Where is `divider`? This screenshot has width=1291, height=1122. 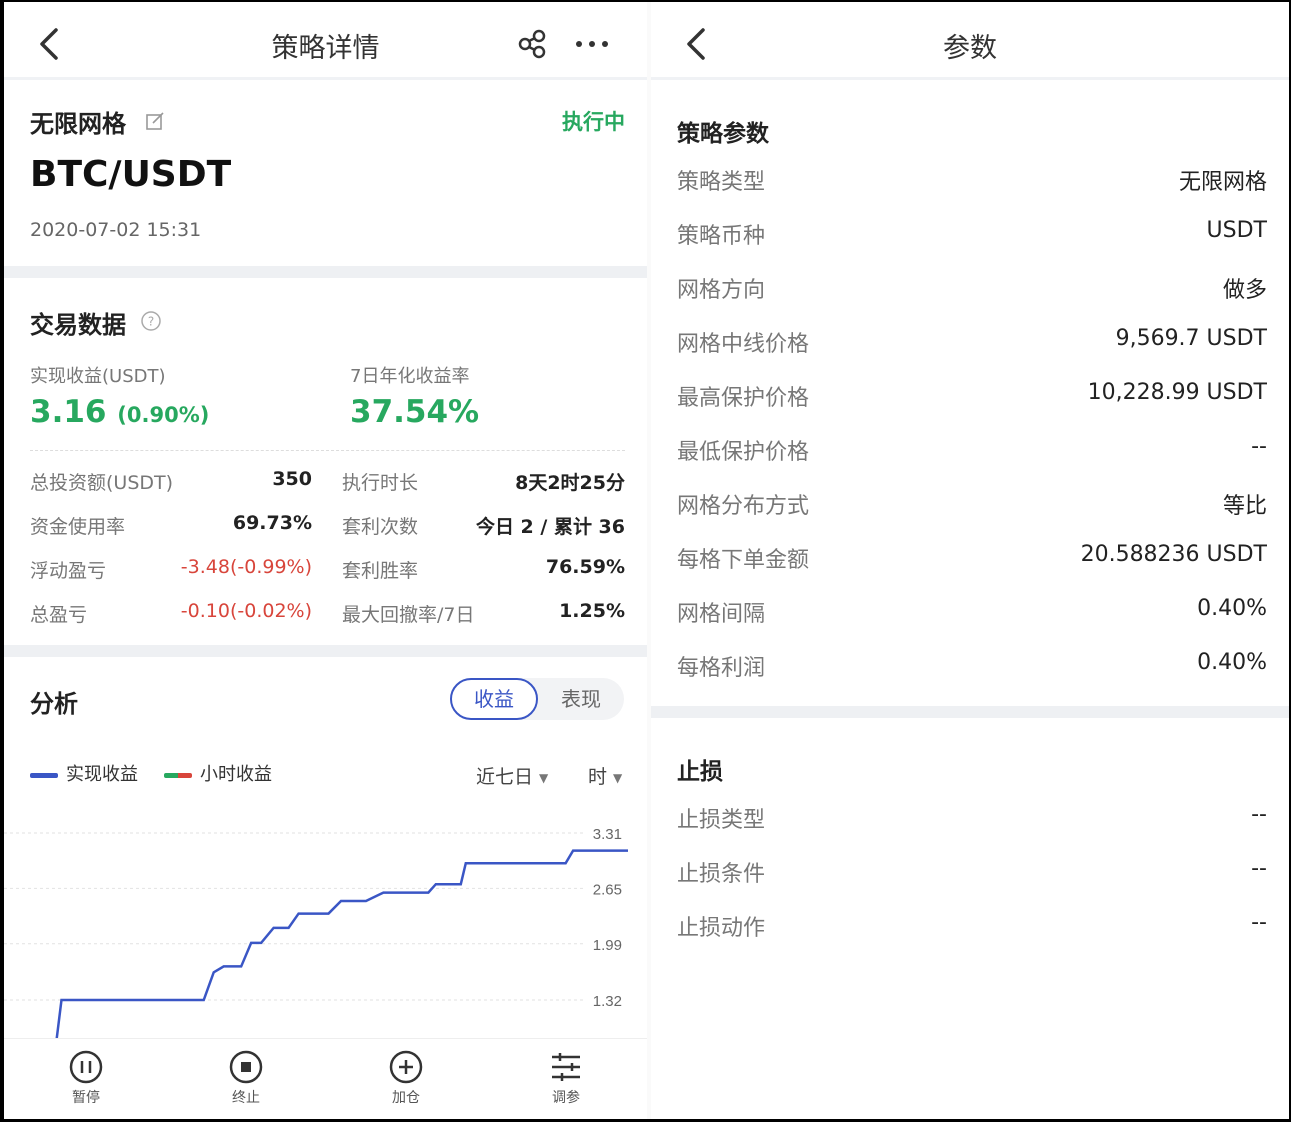
divider is located at coordinates (327, 450).